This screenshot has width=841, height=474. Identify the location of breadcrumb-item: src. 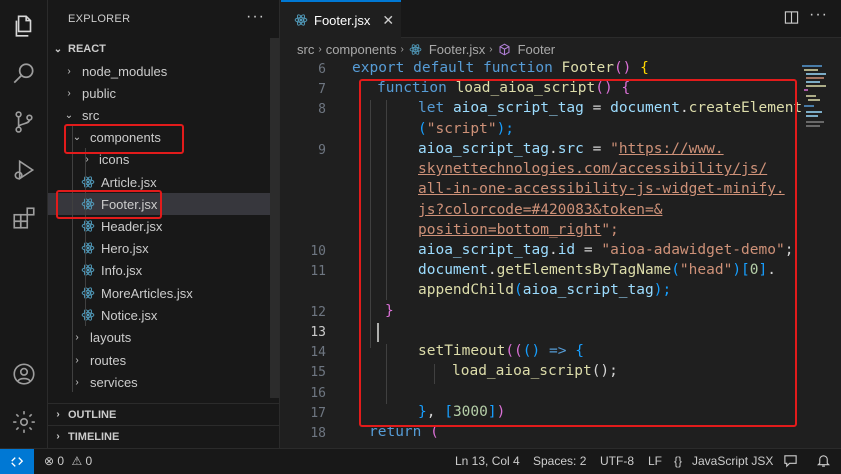
(305, 49).